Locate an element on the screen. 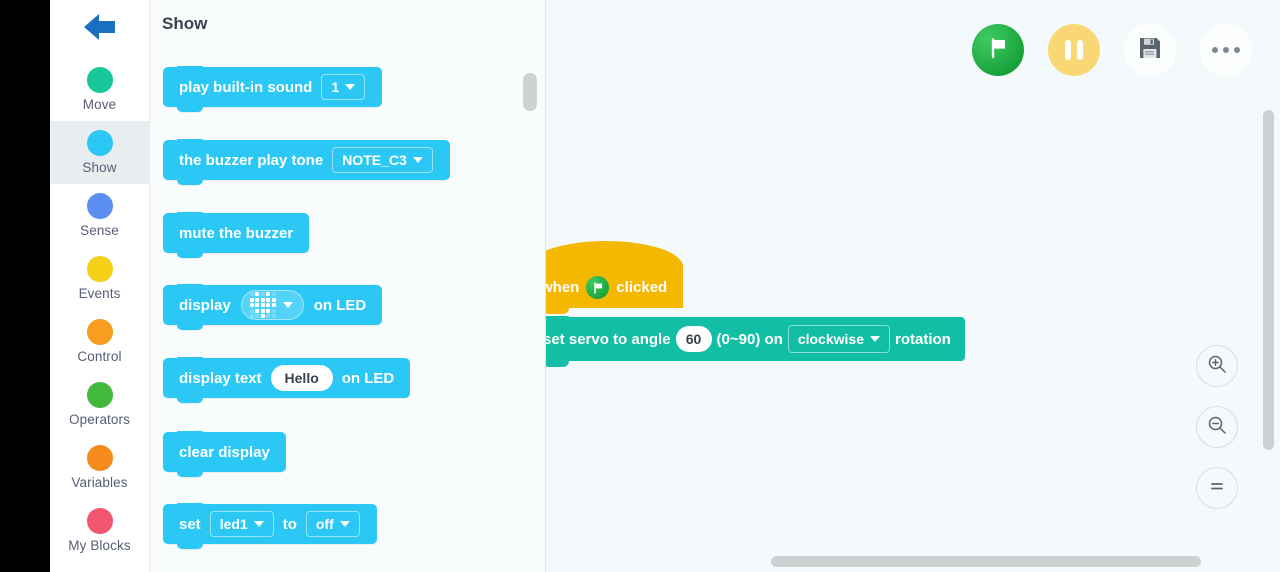 Image resolution: width=1280 pixels, height=572 pixels. input-value: Hello is located at coordinates (301, 378).